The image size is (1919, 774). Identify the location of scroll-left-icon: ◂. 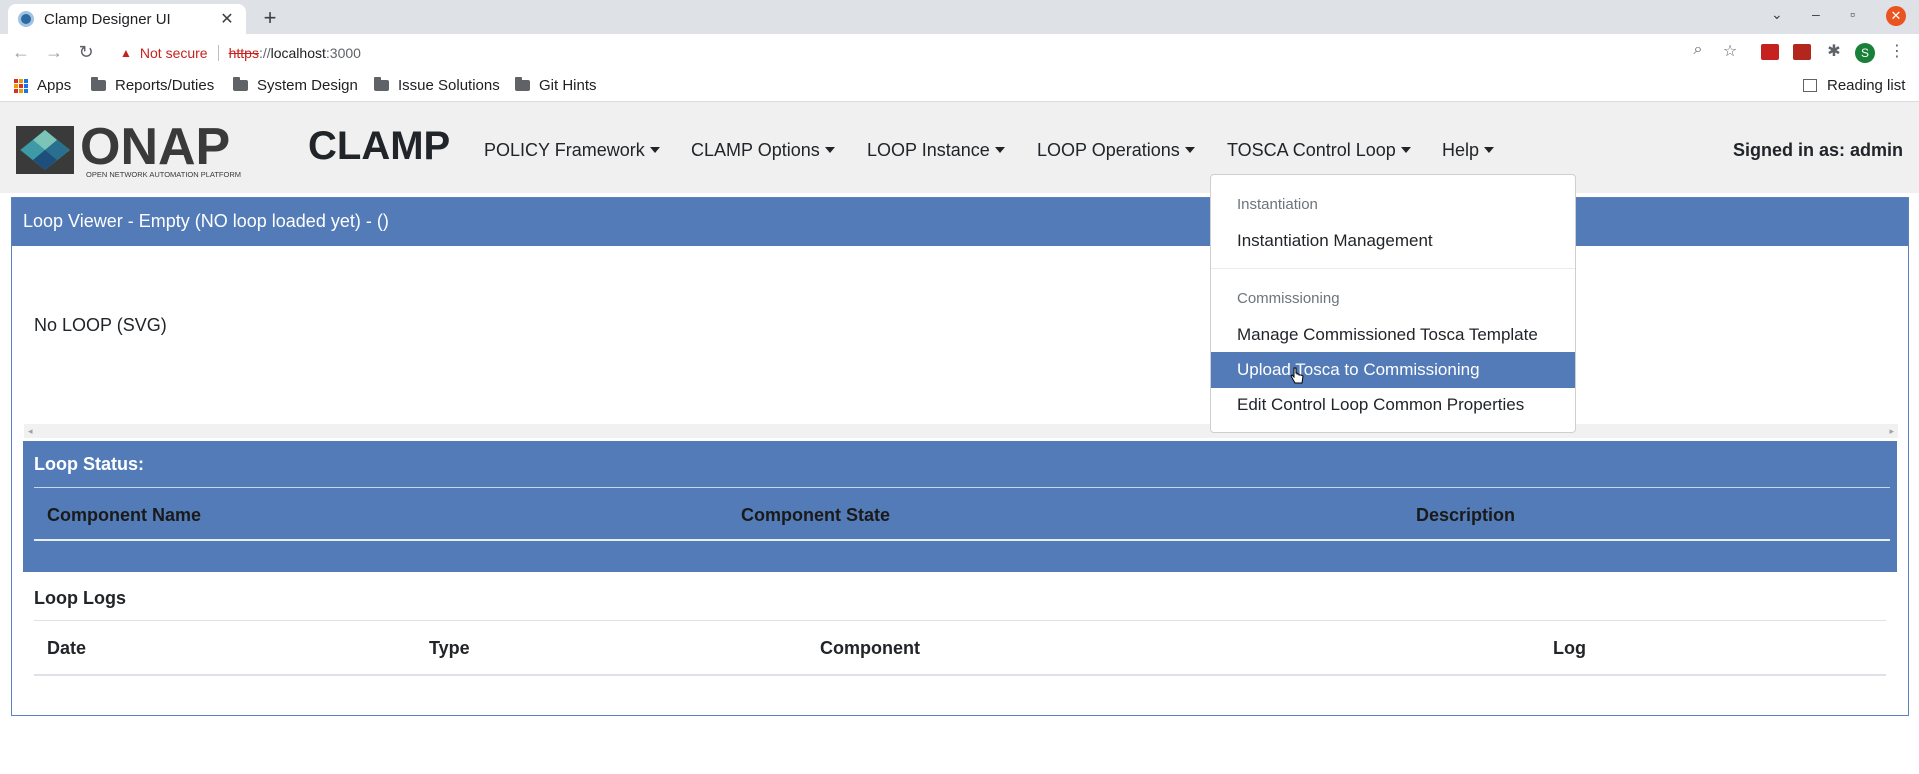
(30, 431).